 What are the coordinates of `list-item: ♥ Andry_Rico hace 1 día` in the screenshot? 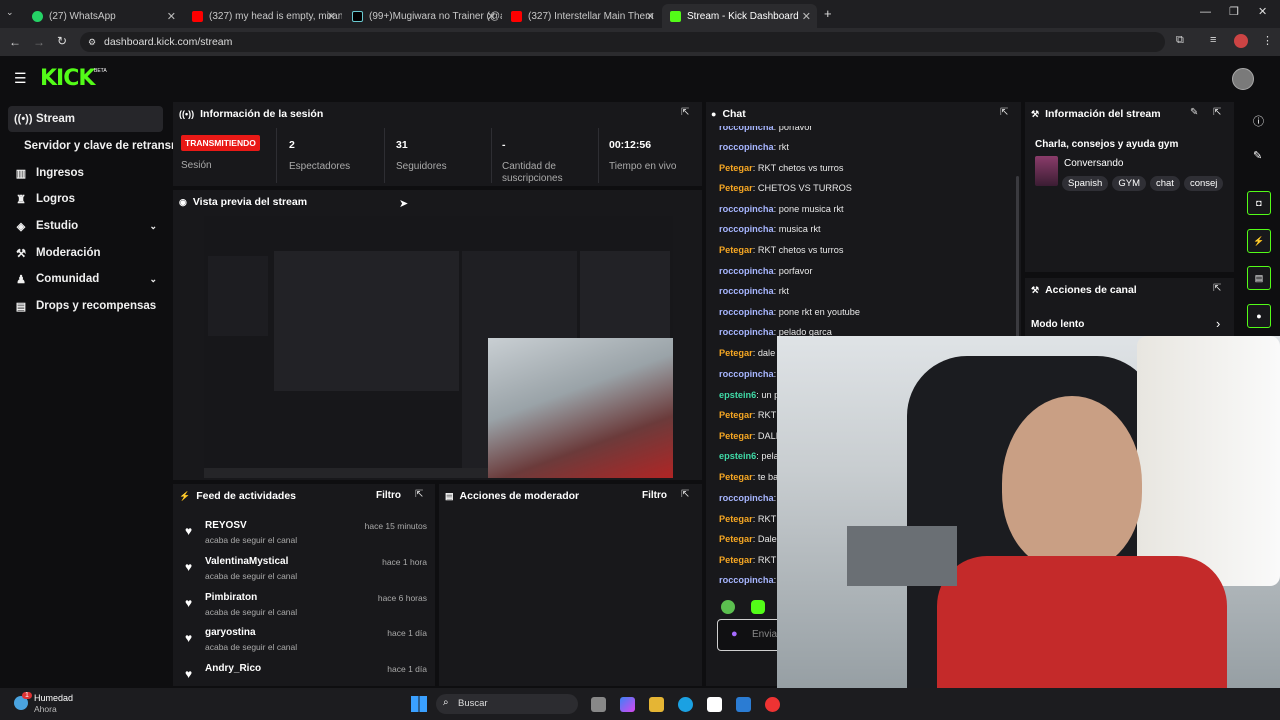 It's located at (308, 673).